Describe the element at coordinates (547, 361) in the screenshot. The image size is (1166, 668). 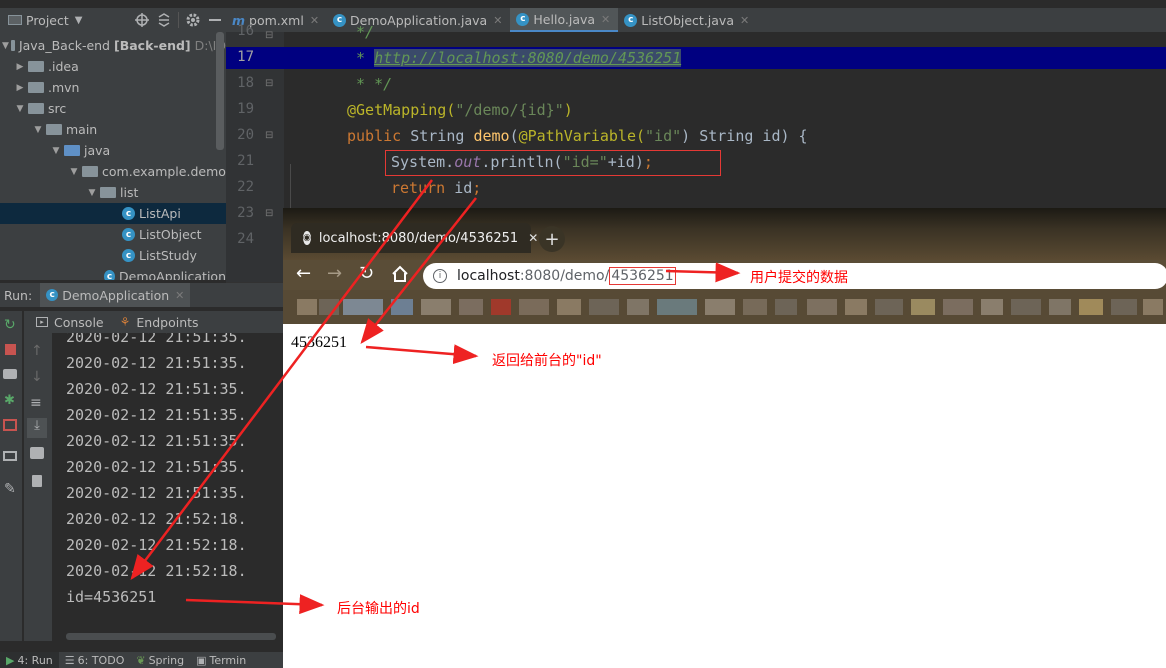
I see `annotation-returned-id: 返回给前台的"id"` at that location.